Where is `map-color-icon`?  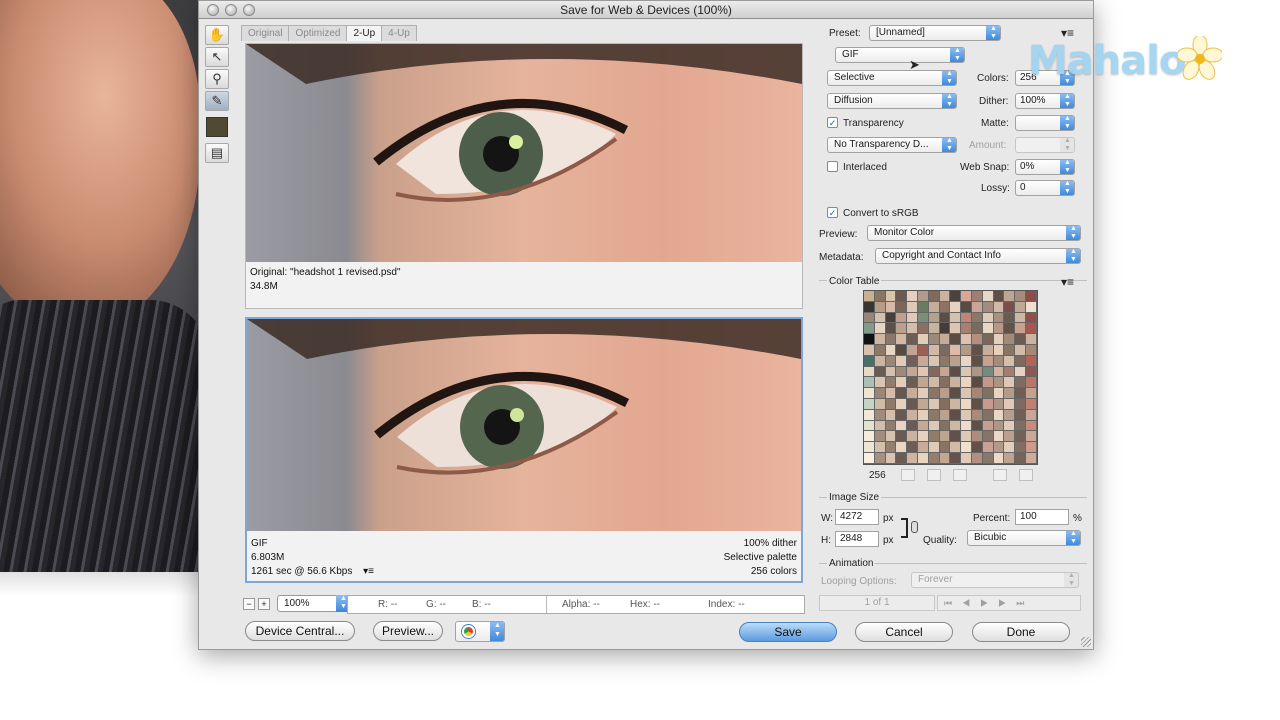
map-color-icon is located at coordinates (908, 475).